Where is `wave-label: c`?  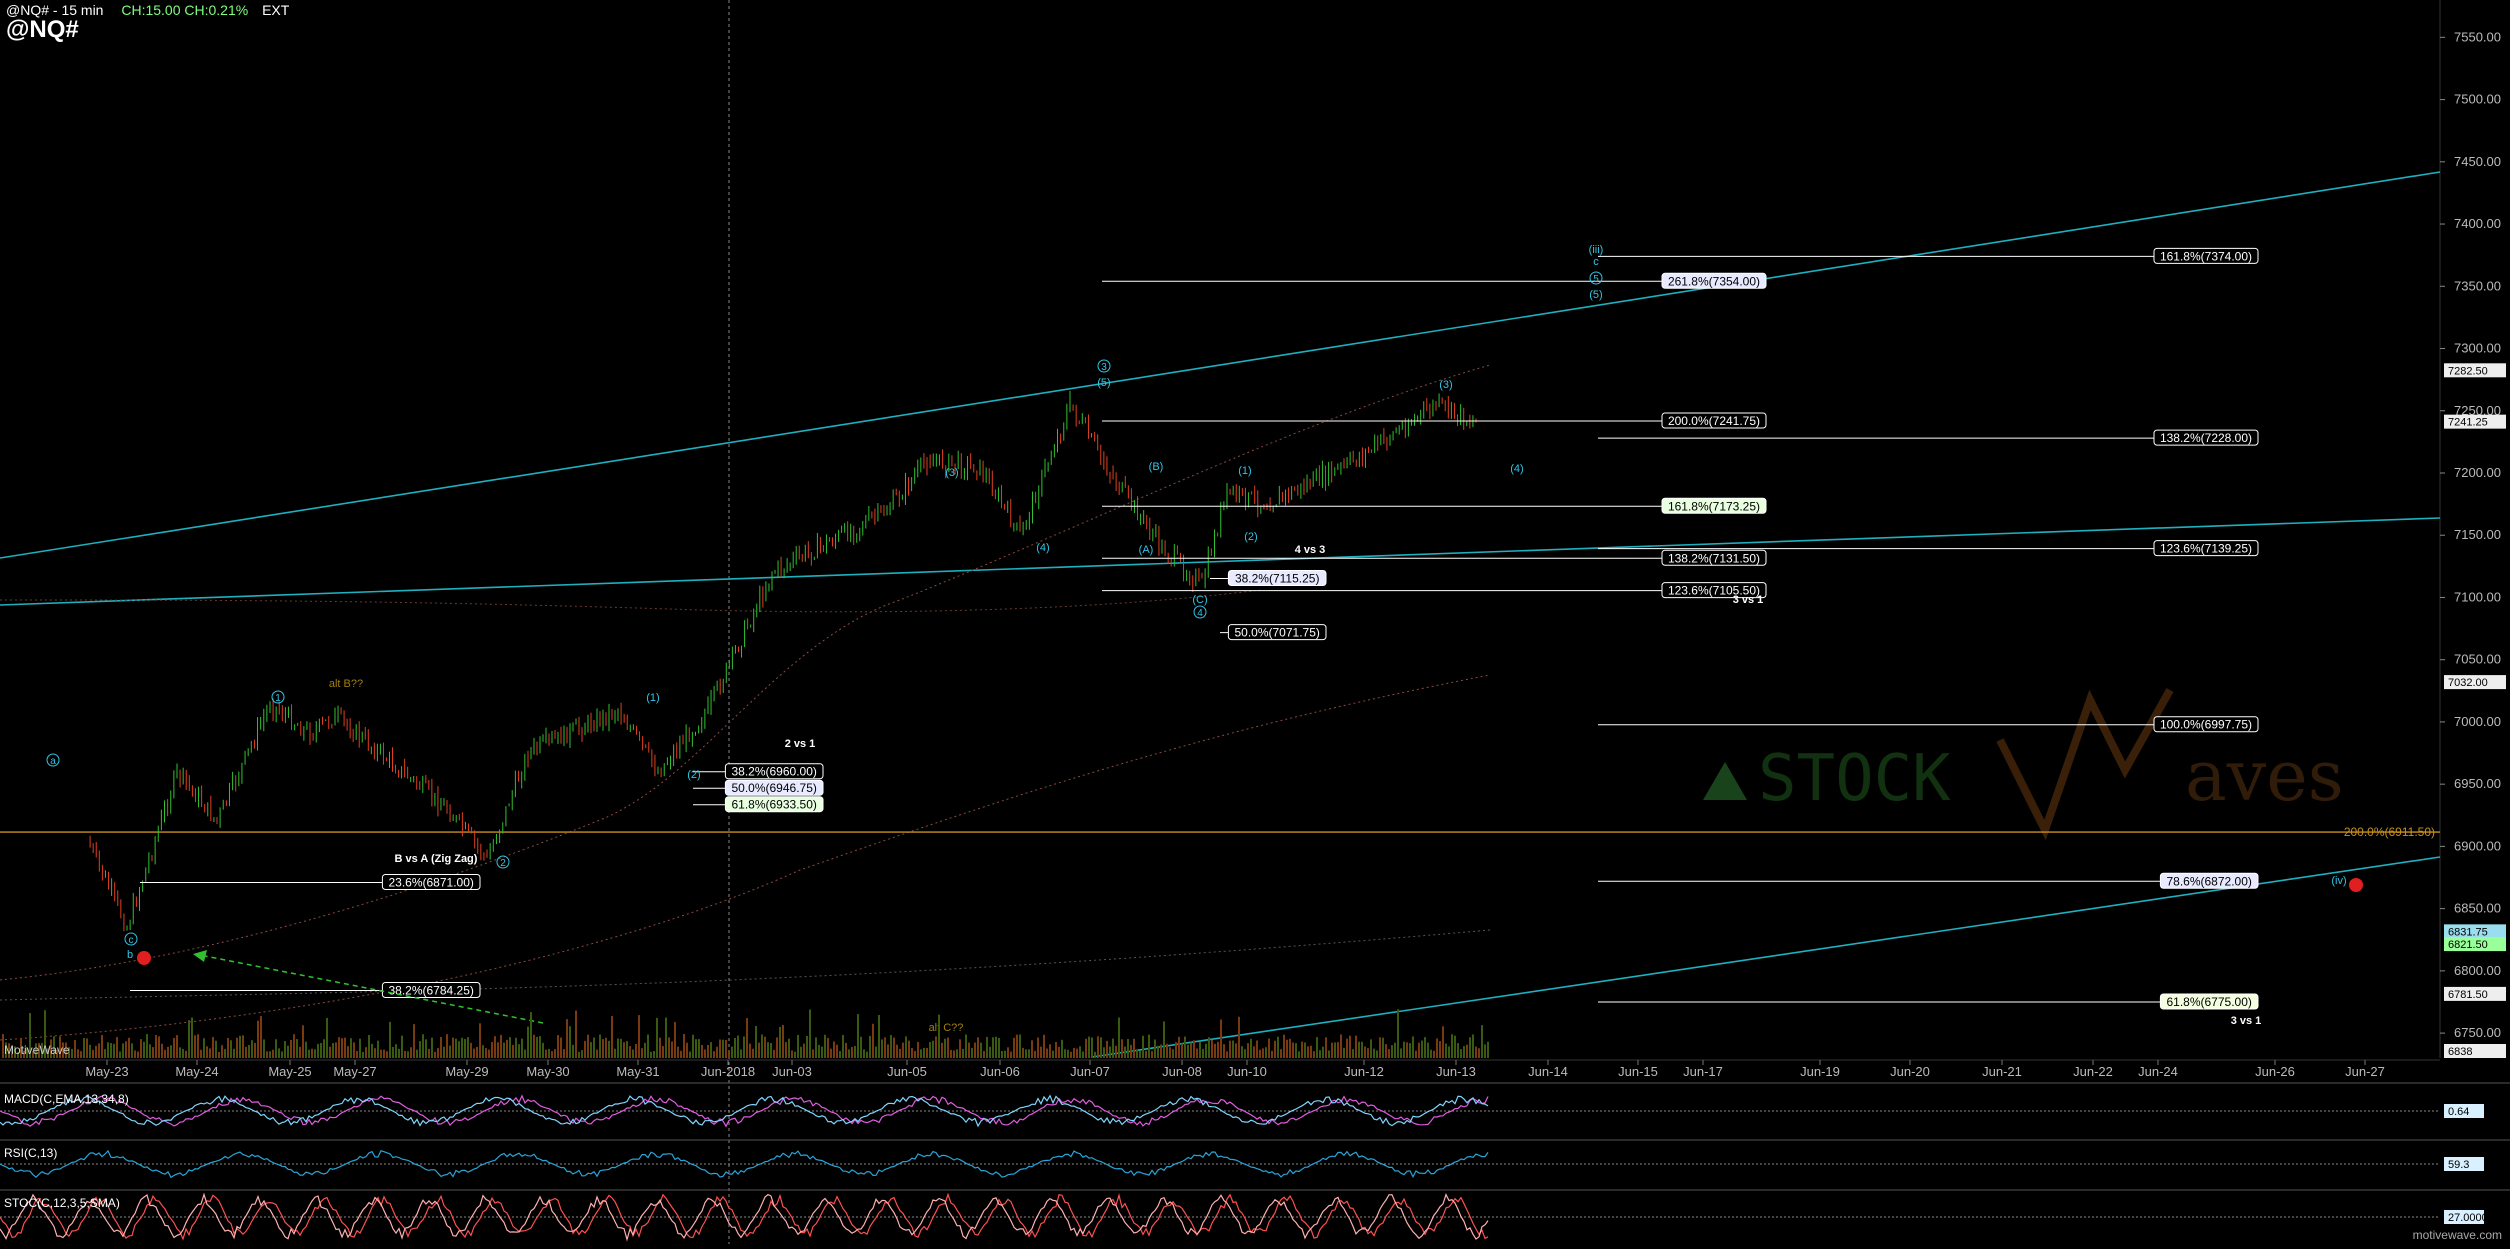
wave-label: c is located at coordinates (1596, 262).